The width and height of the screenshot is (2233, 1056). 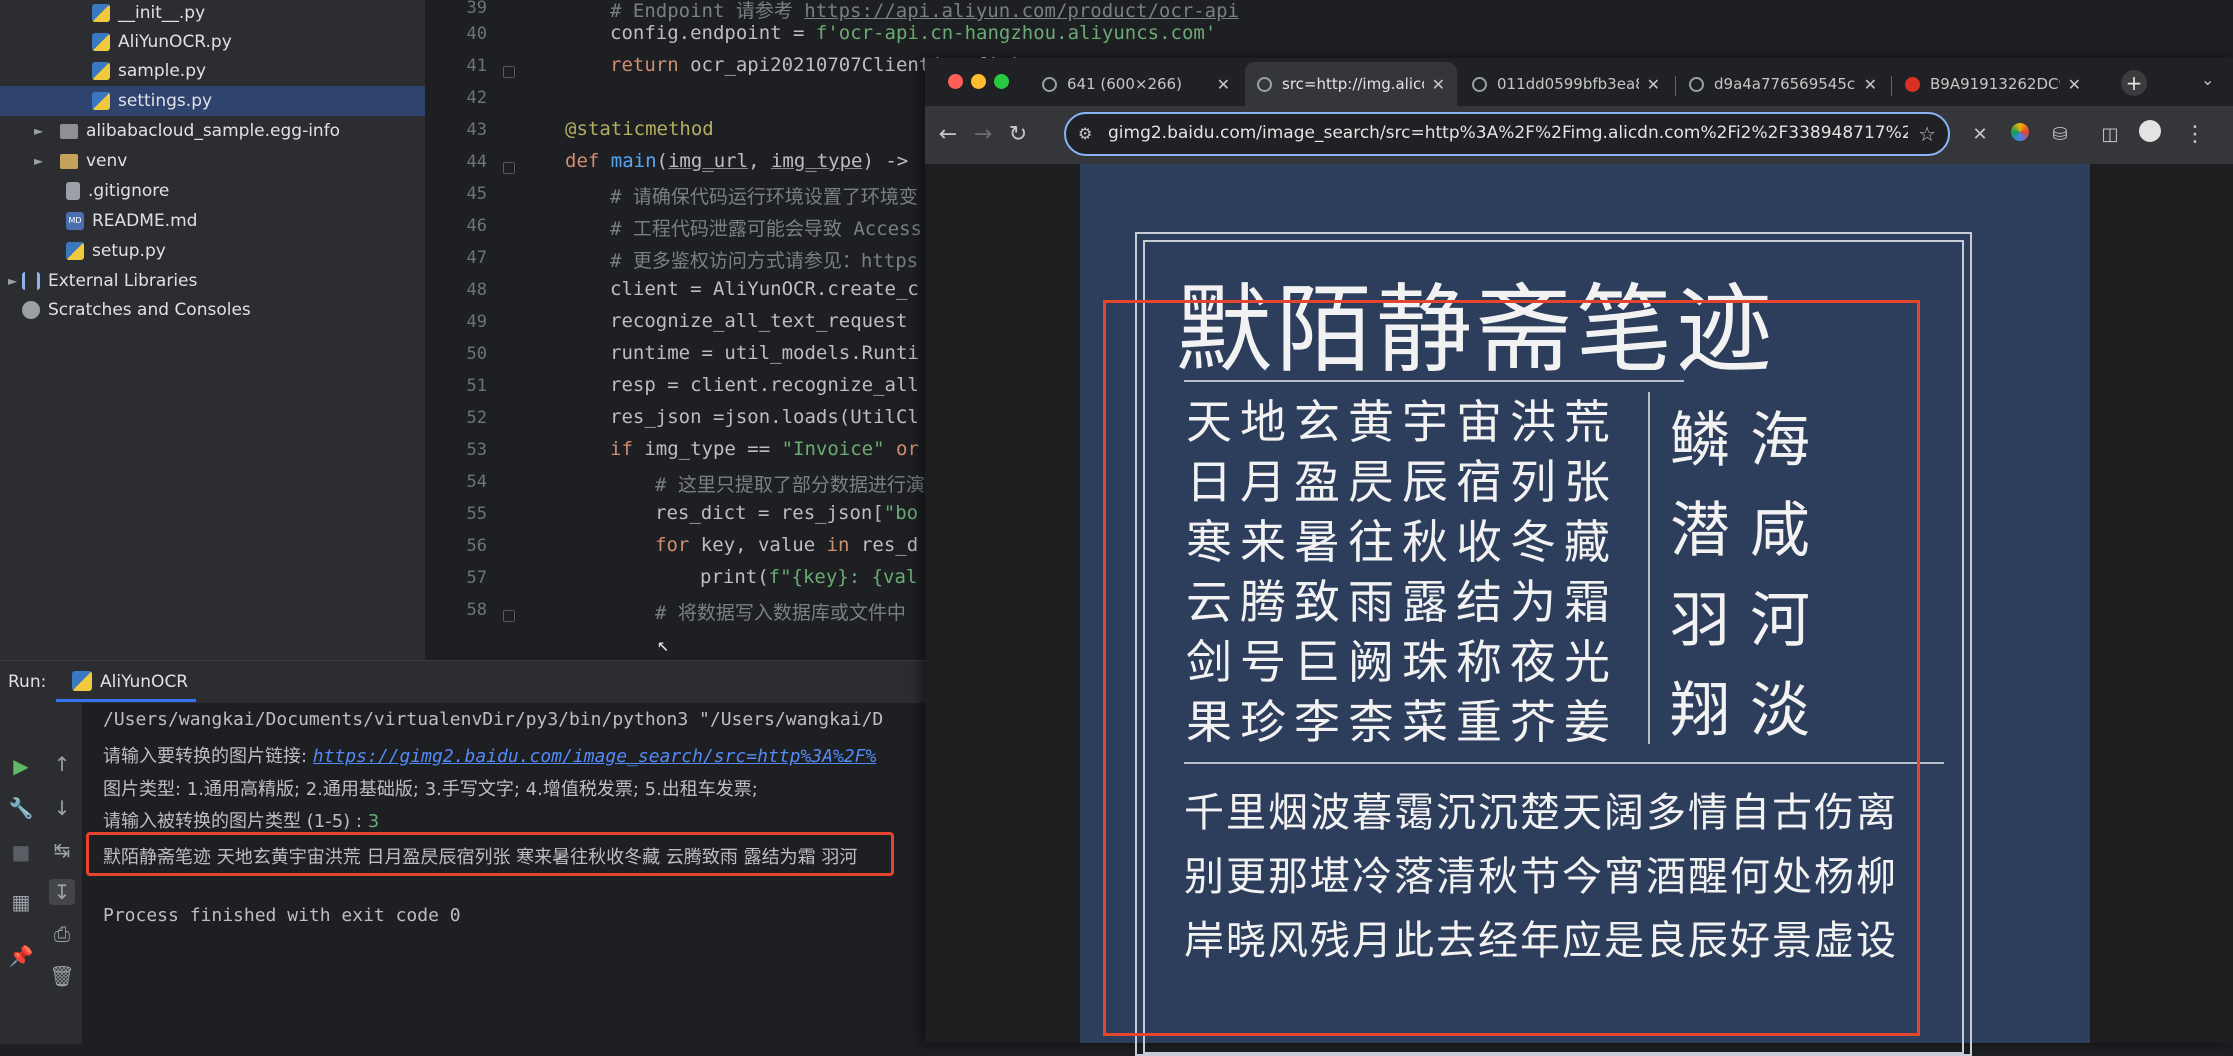 What do you see at coordinates (833, 449) in the screenshot?
I see `code-string: "Invoice"` at bounding box center [833, 449].